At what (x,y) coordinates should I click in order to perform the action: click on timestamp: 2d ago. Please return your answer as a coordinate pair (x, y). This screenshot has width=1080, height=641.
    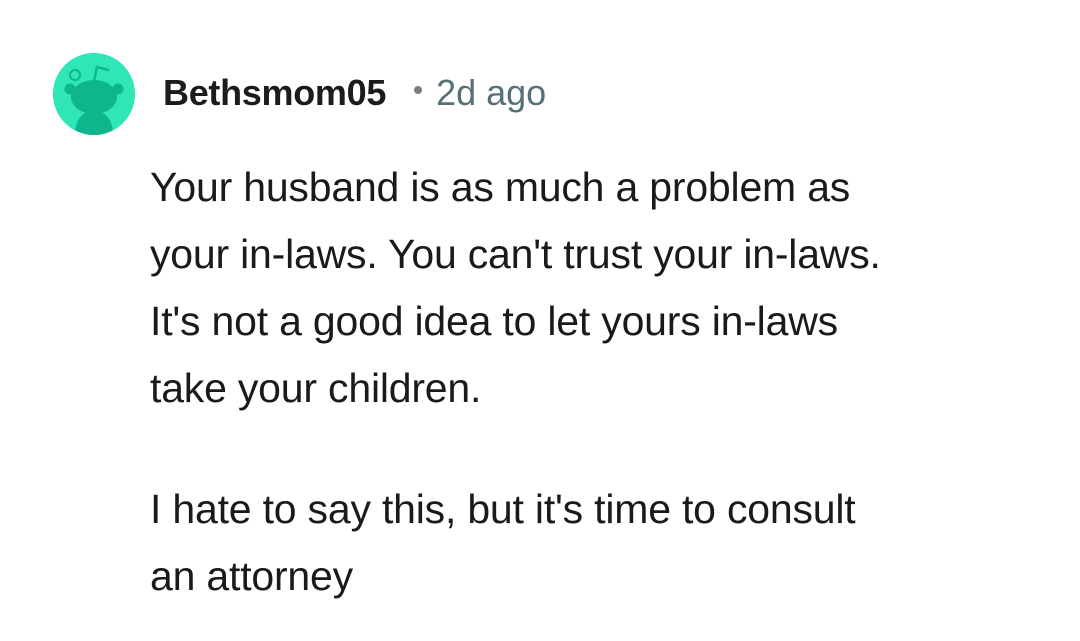
    Looking at the image, I should click on (491, 92).